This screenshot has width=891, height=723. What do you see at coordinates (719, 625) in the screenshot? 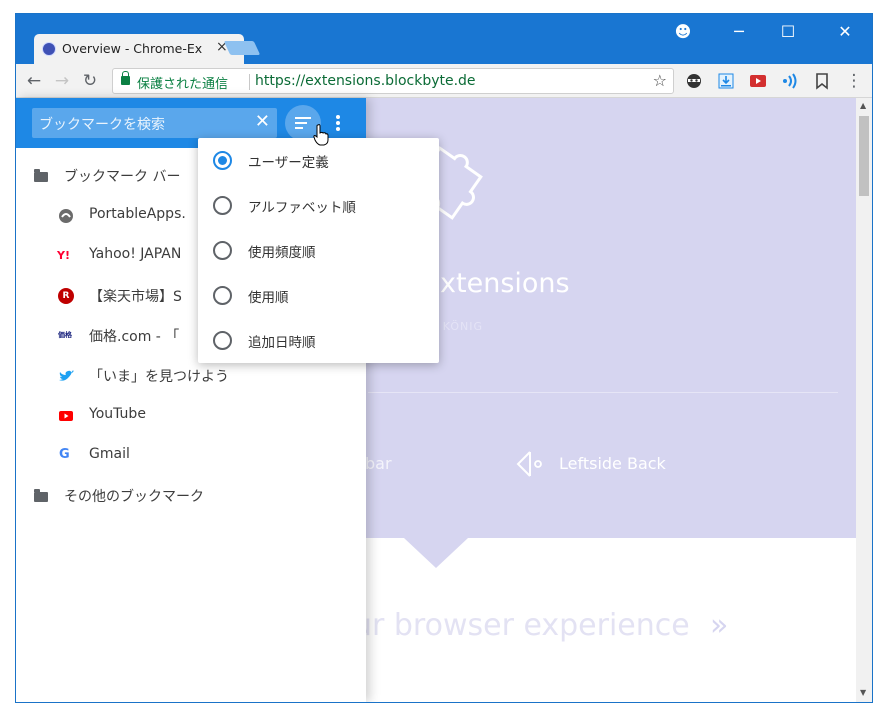
I see `tagline-arrow: »` at bounding box center [719, 625].